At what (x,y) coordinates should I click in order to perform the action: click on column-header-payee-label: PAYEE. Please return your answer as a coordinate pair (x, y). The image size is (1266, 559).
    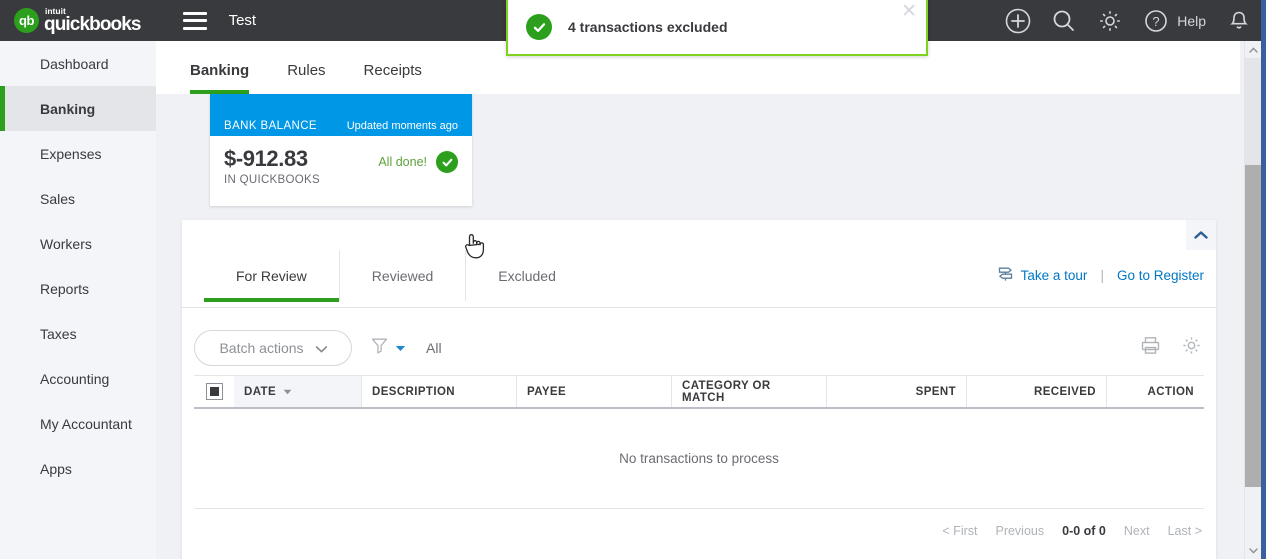
    Looking at the image, I should click on (547, 391).